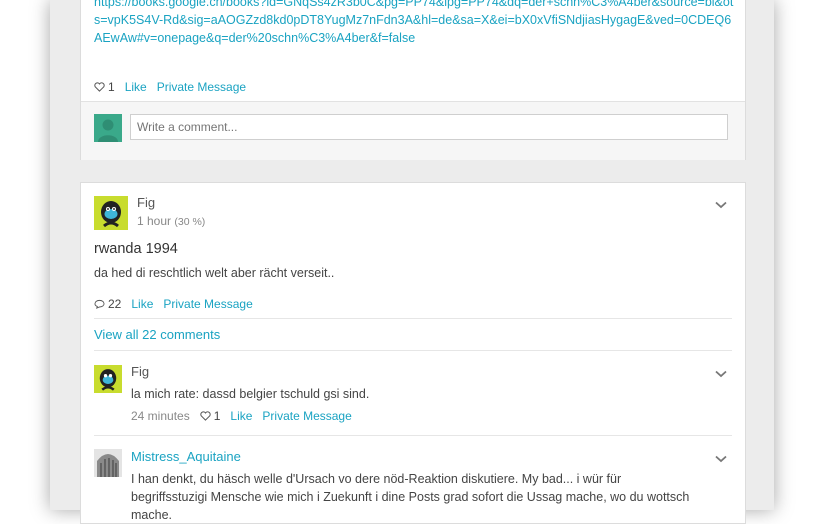 This screenshot has height=524, width=825. Describe the element at coordinates (140, 371) in the screenshot. I see `comment-author: Fig` at that location.